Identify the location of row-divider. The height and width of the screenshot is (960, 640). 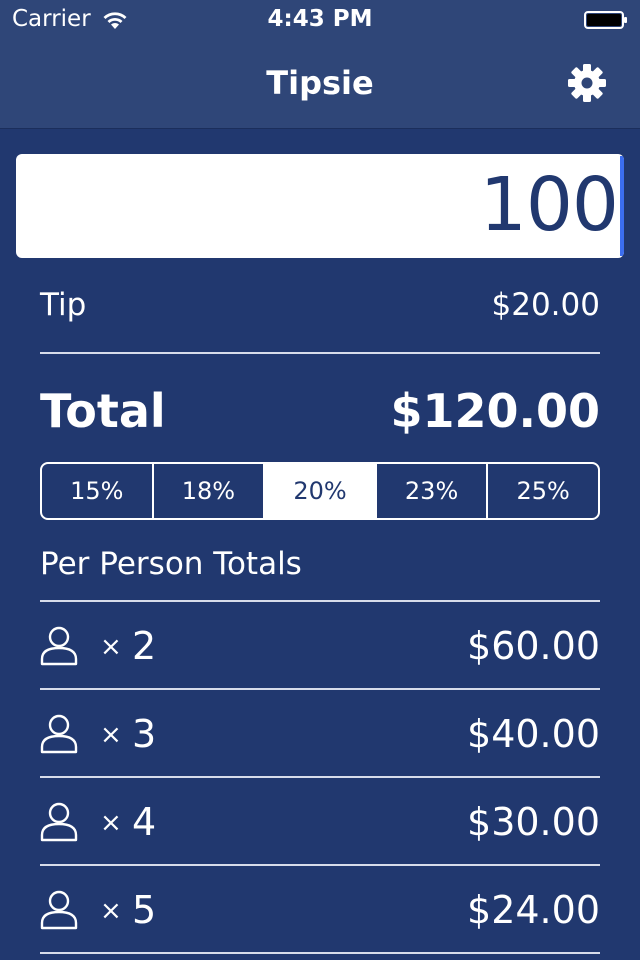
(320, 953).